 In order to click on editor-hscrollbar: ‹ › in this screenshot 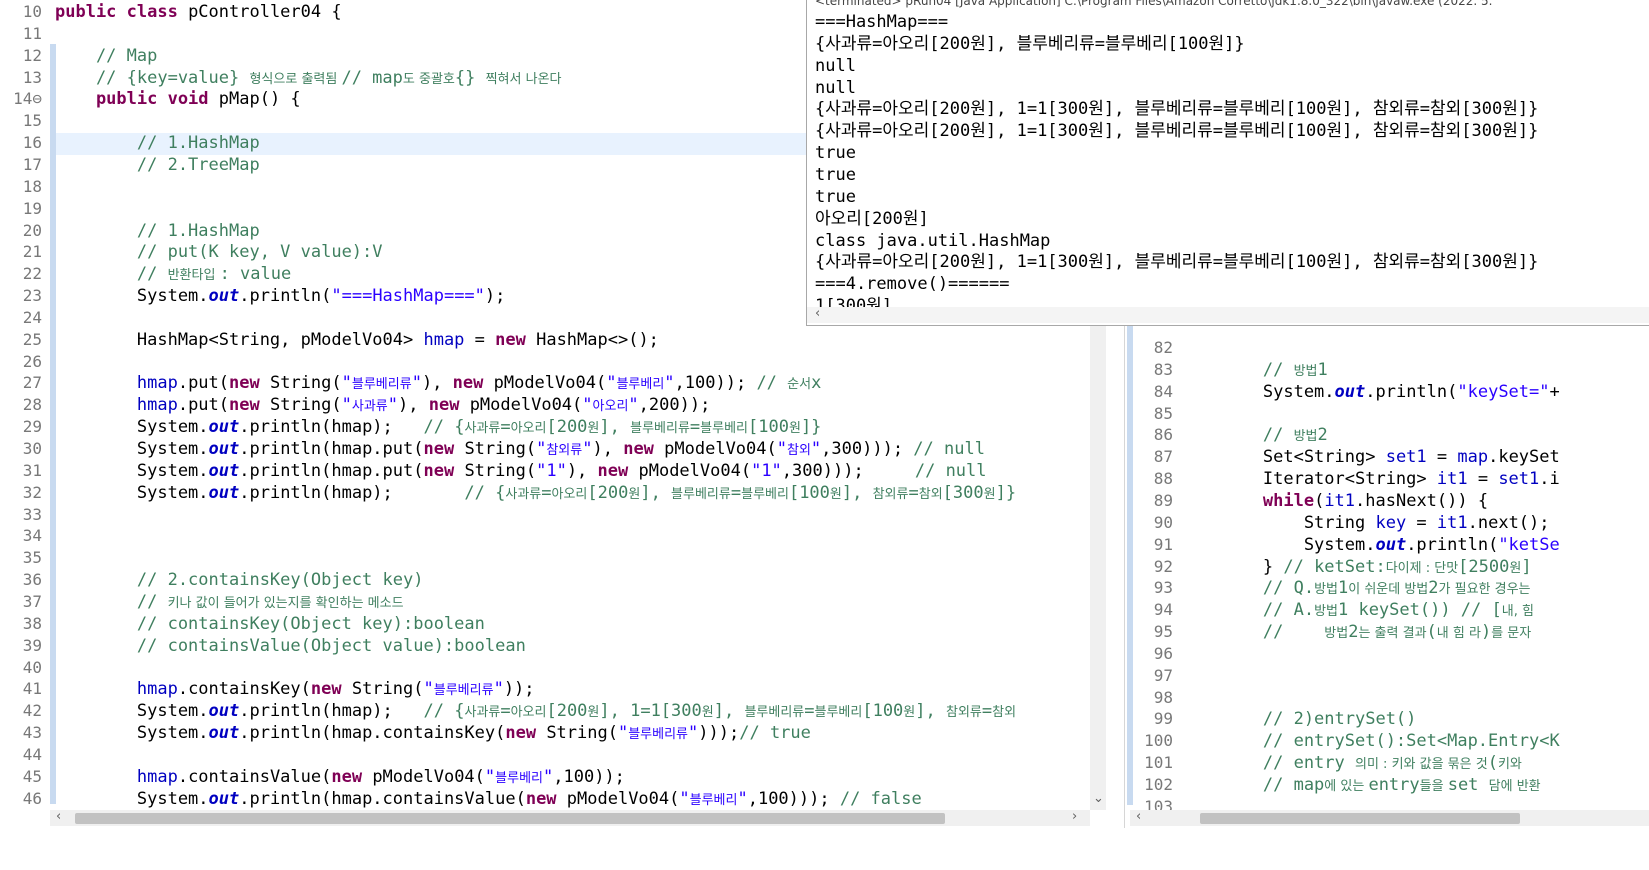, I will do `click(570, 817)`.